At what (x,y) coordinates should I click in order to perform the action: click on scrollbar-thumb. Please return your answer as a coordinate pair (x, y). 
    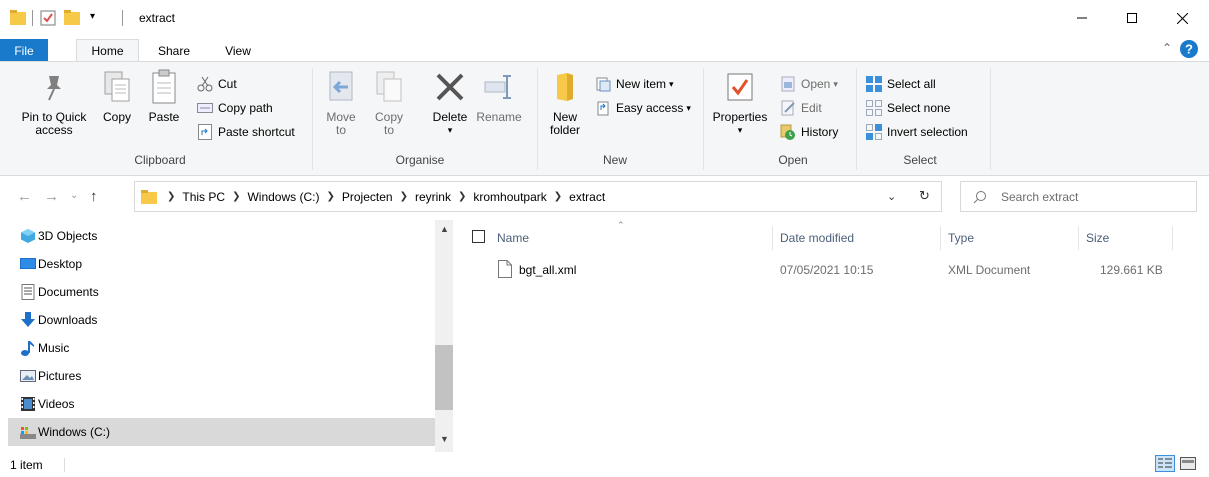
    Looking at the image, I should click on (444, 377).